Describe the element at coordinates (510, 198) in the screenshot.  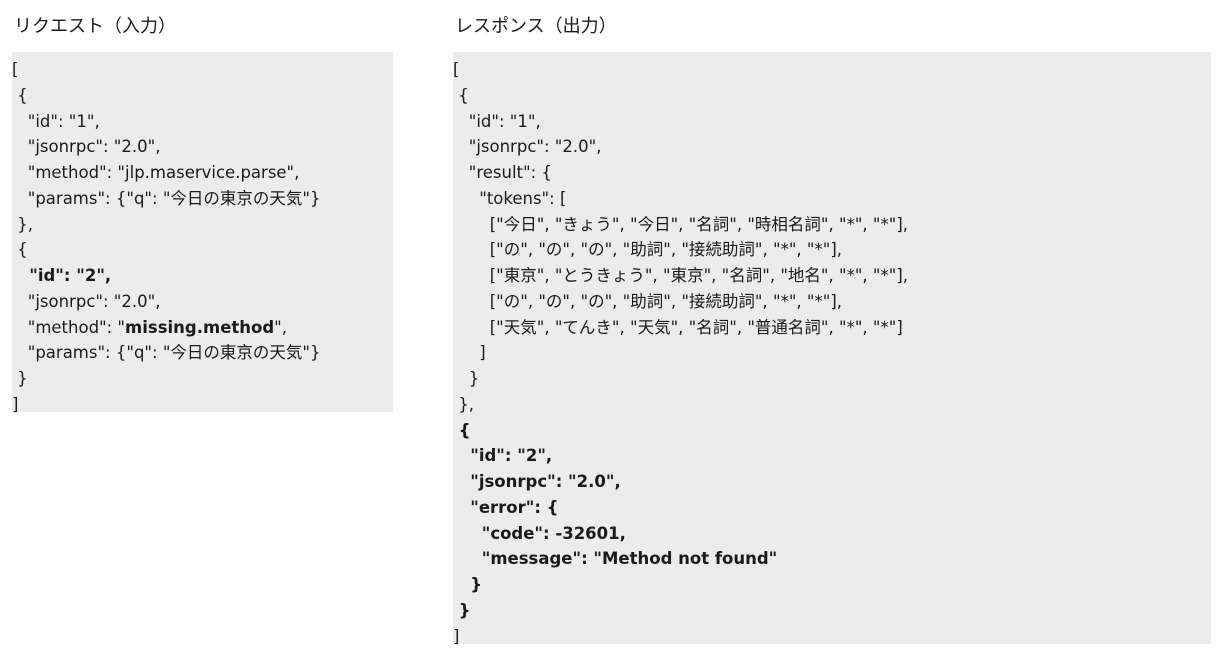
I see `code-segment: "tokens": [` at that location.